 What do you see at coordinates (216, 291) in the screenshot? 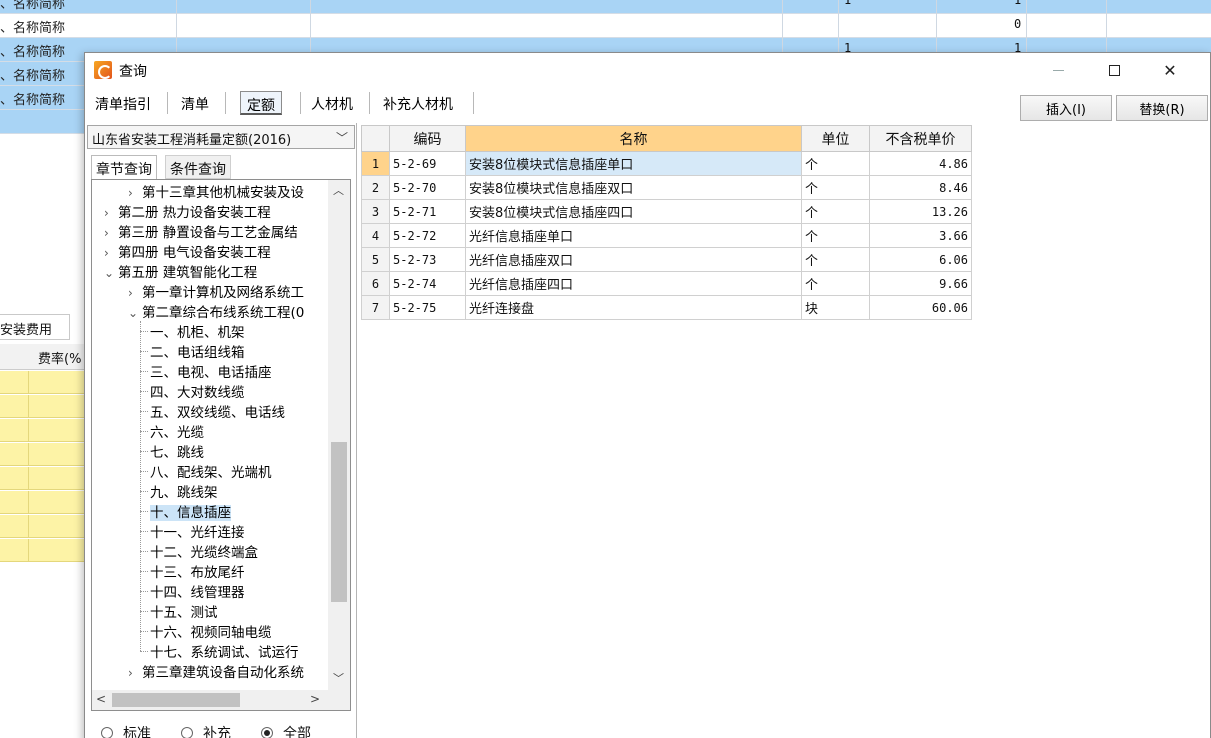
I see `tree-node: › 第一章计算机及网络系统工` at bounding box center [216, 291].